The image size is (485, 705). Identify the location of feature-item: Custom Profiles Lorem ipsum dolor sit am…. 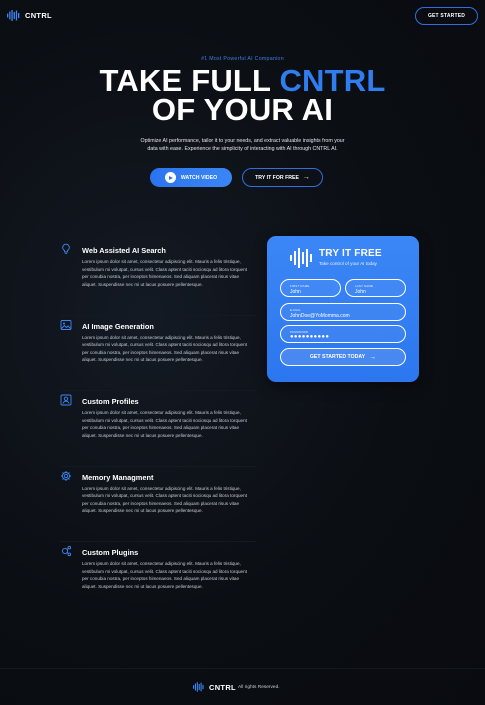
(158, 429).